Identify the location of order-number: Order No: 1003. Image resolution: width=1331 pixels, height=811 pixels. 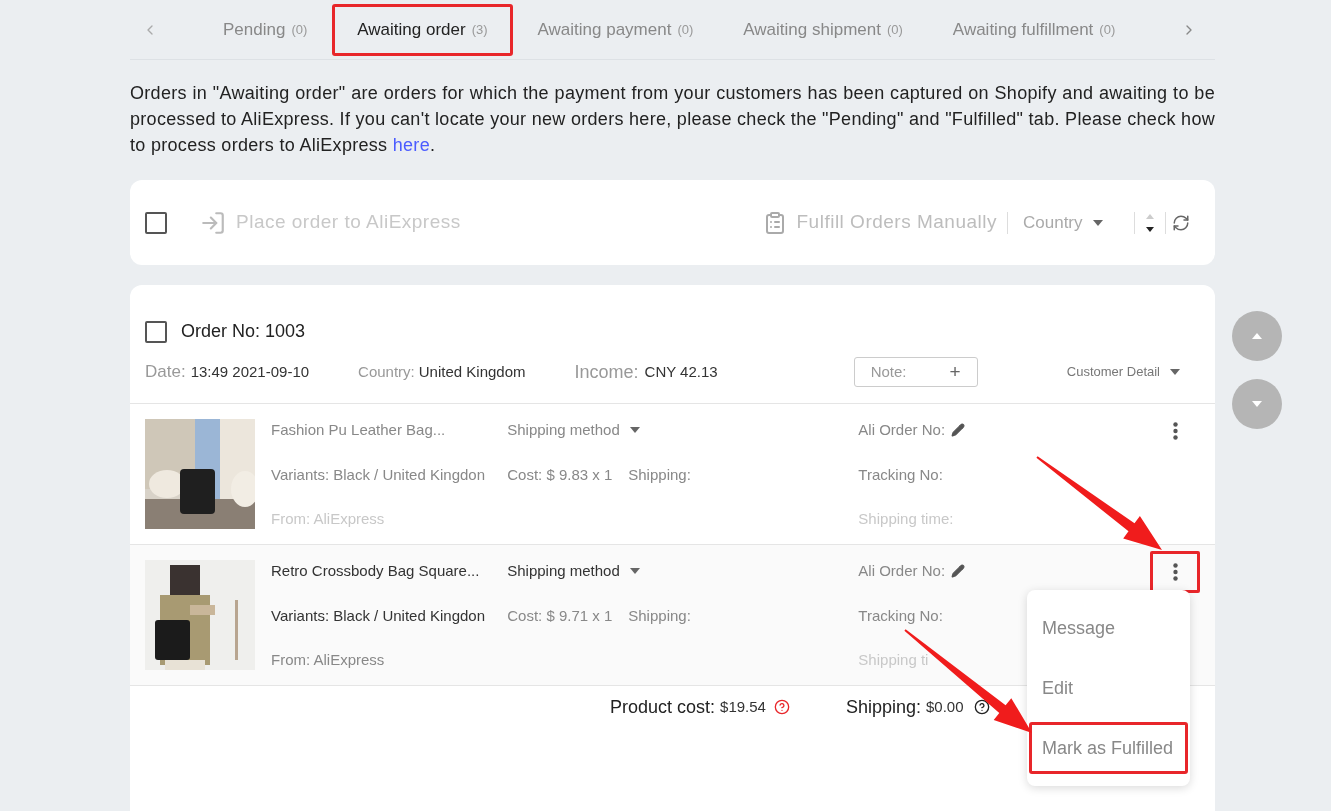
(243, 331).